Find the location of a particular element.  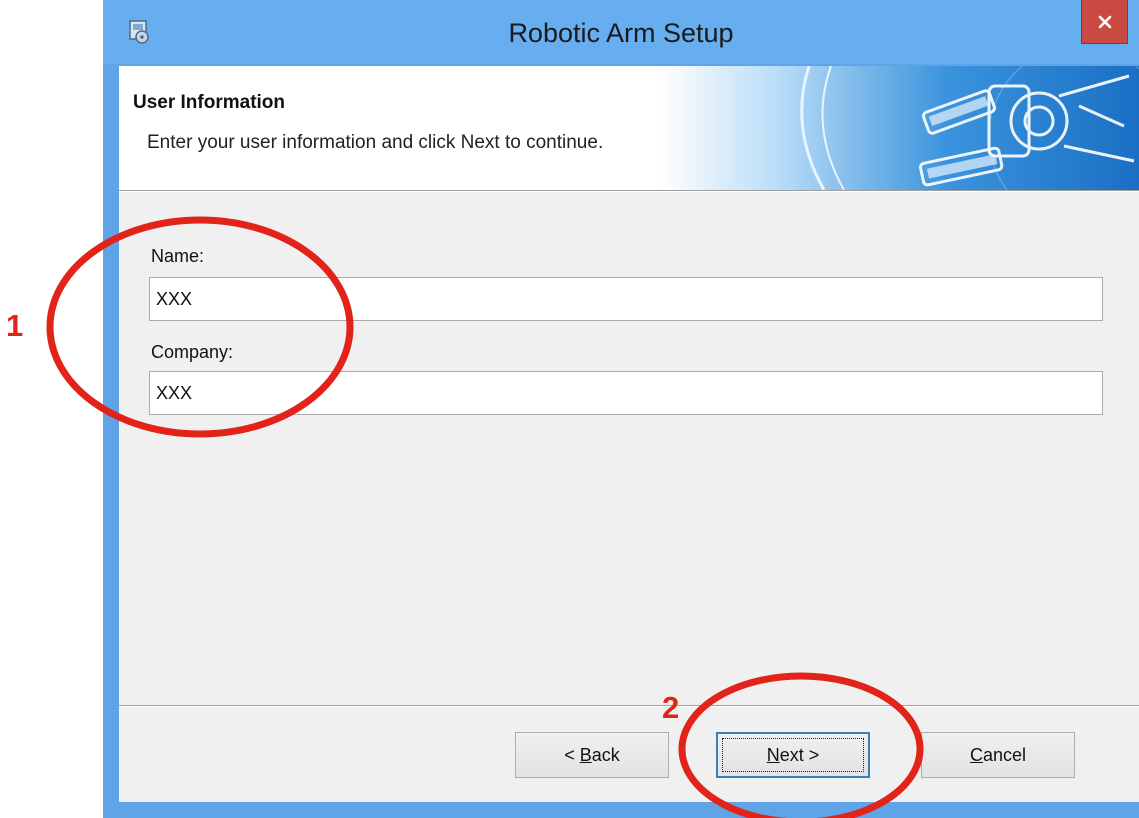

annotation-number-2: 2 is located at coordinates (671, 707).